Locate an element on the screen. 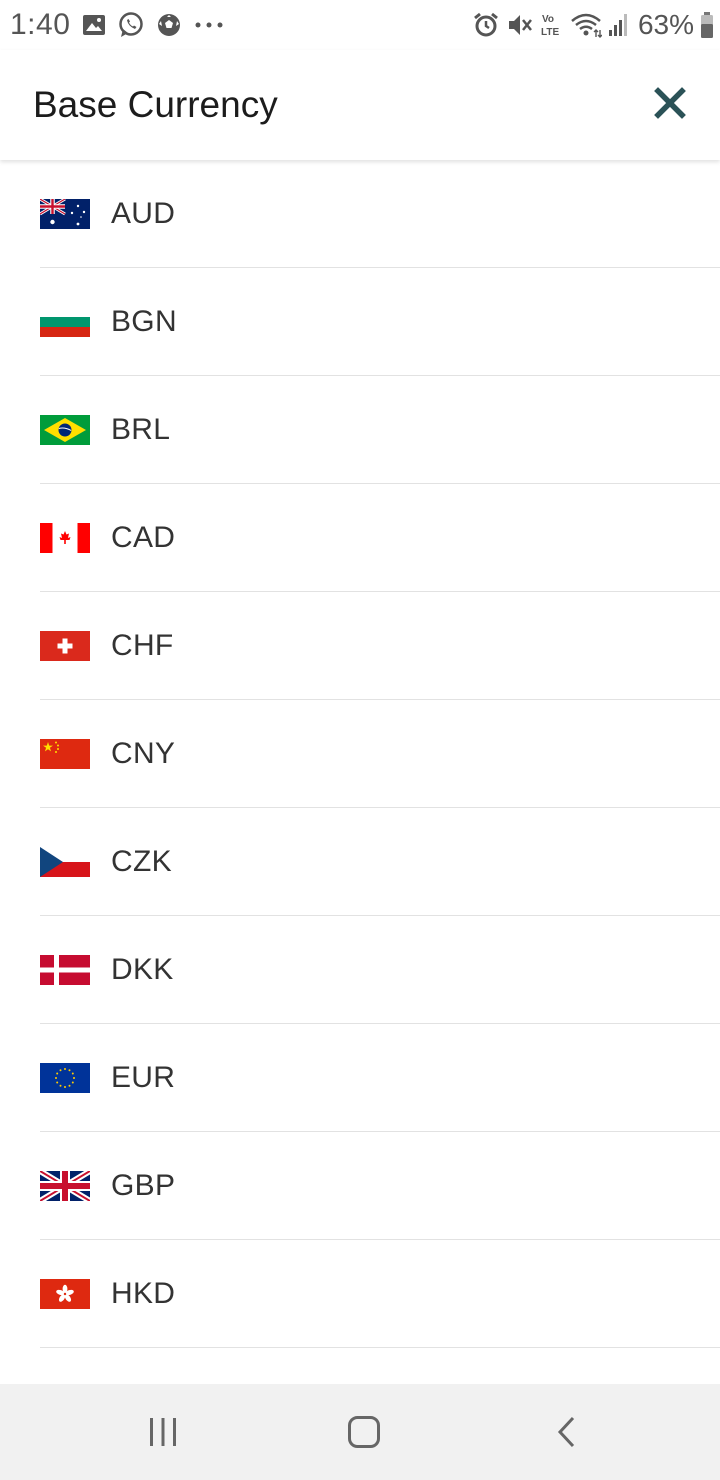 The image size is (720, 1480). recents-button is located at coordinates (163, 1432).